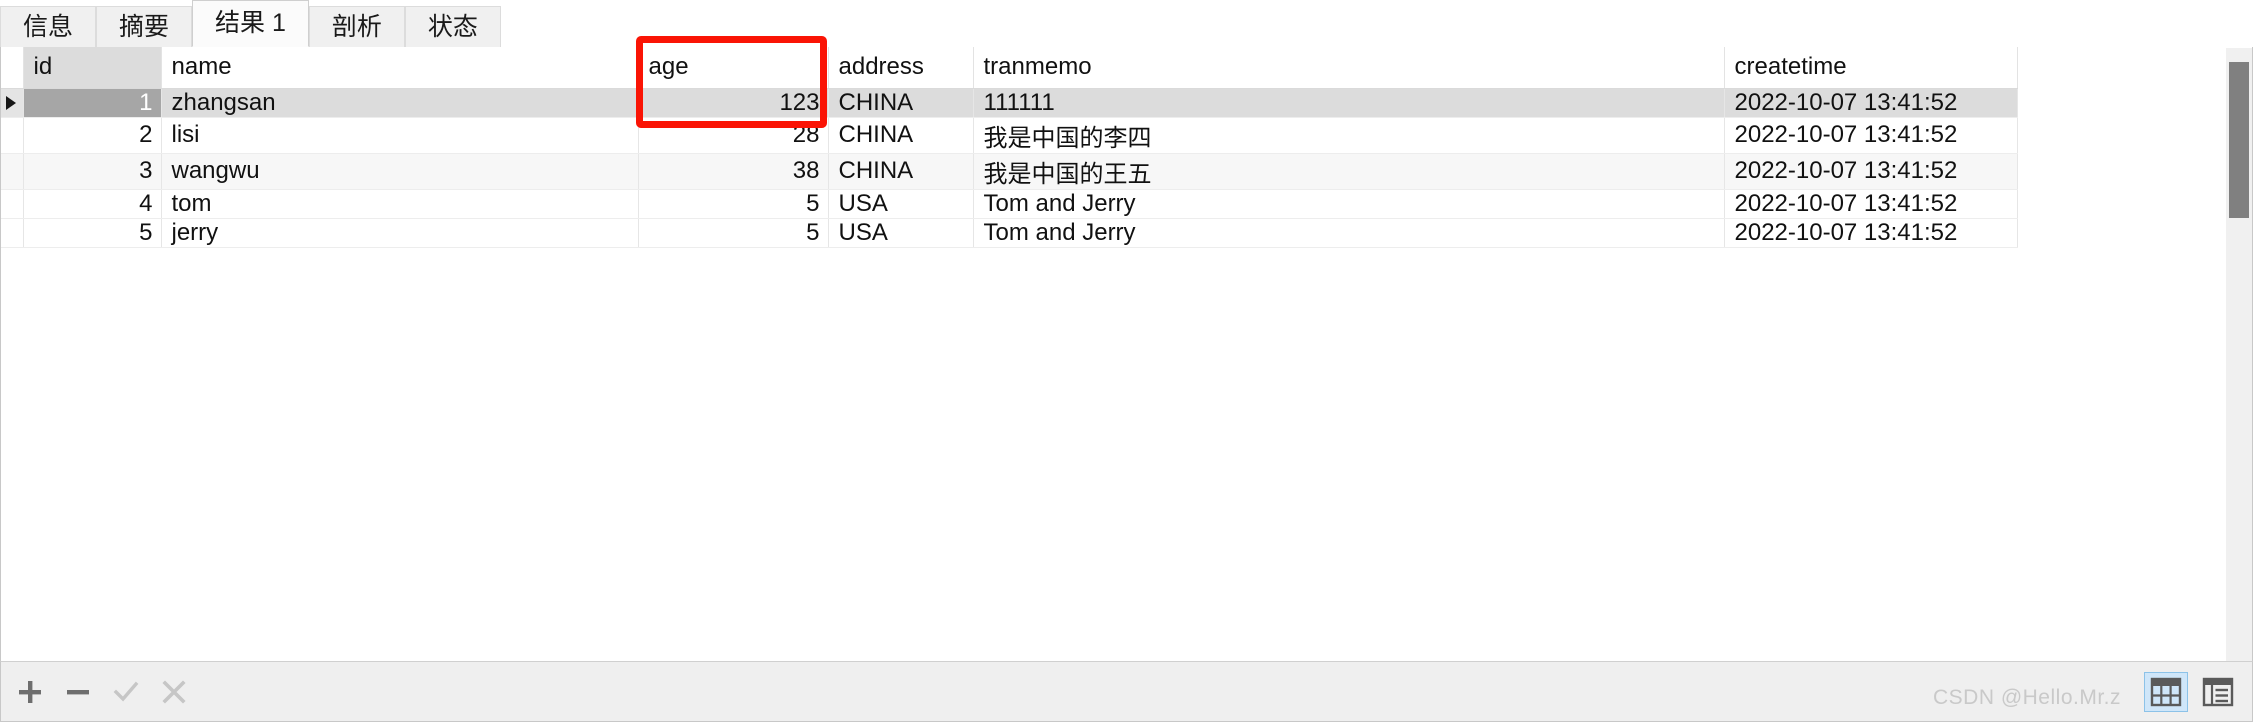 The width and height of the screenshot is (2253, 722). I want to click on cell-tranmemo: 我是中国的王五, so click(1349, 171).